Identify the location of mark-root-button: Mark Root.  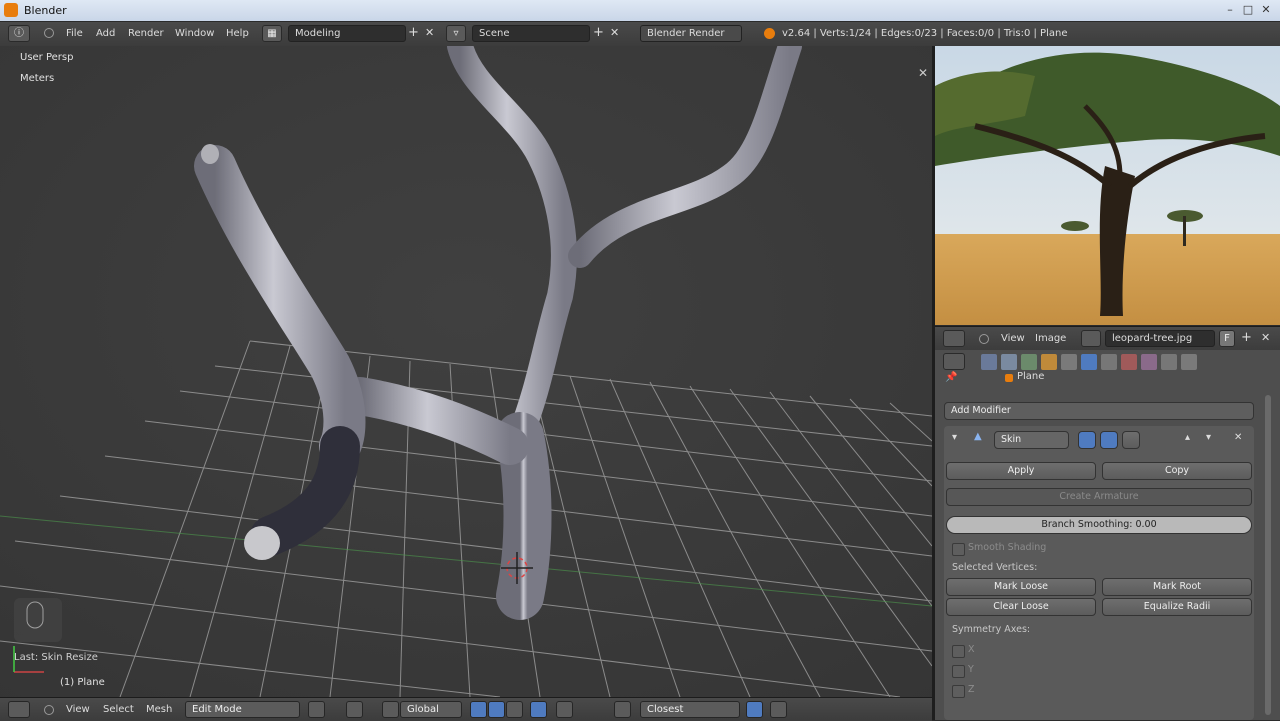
(1177, 587).